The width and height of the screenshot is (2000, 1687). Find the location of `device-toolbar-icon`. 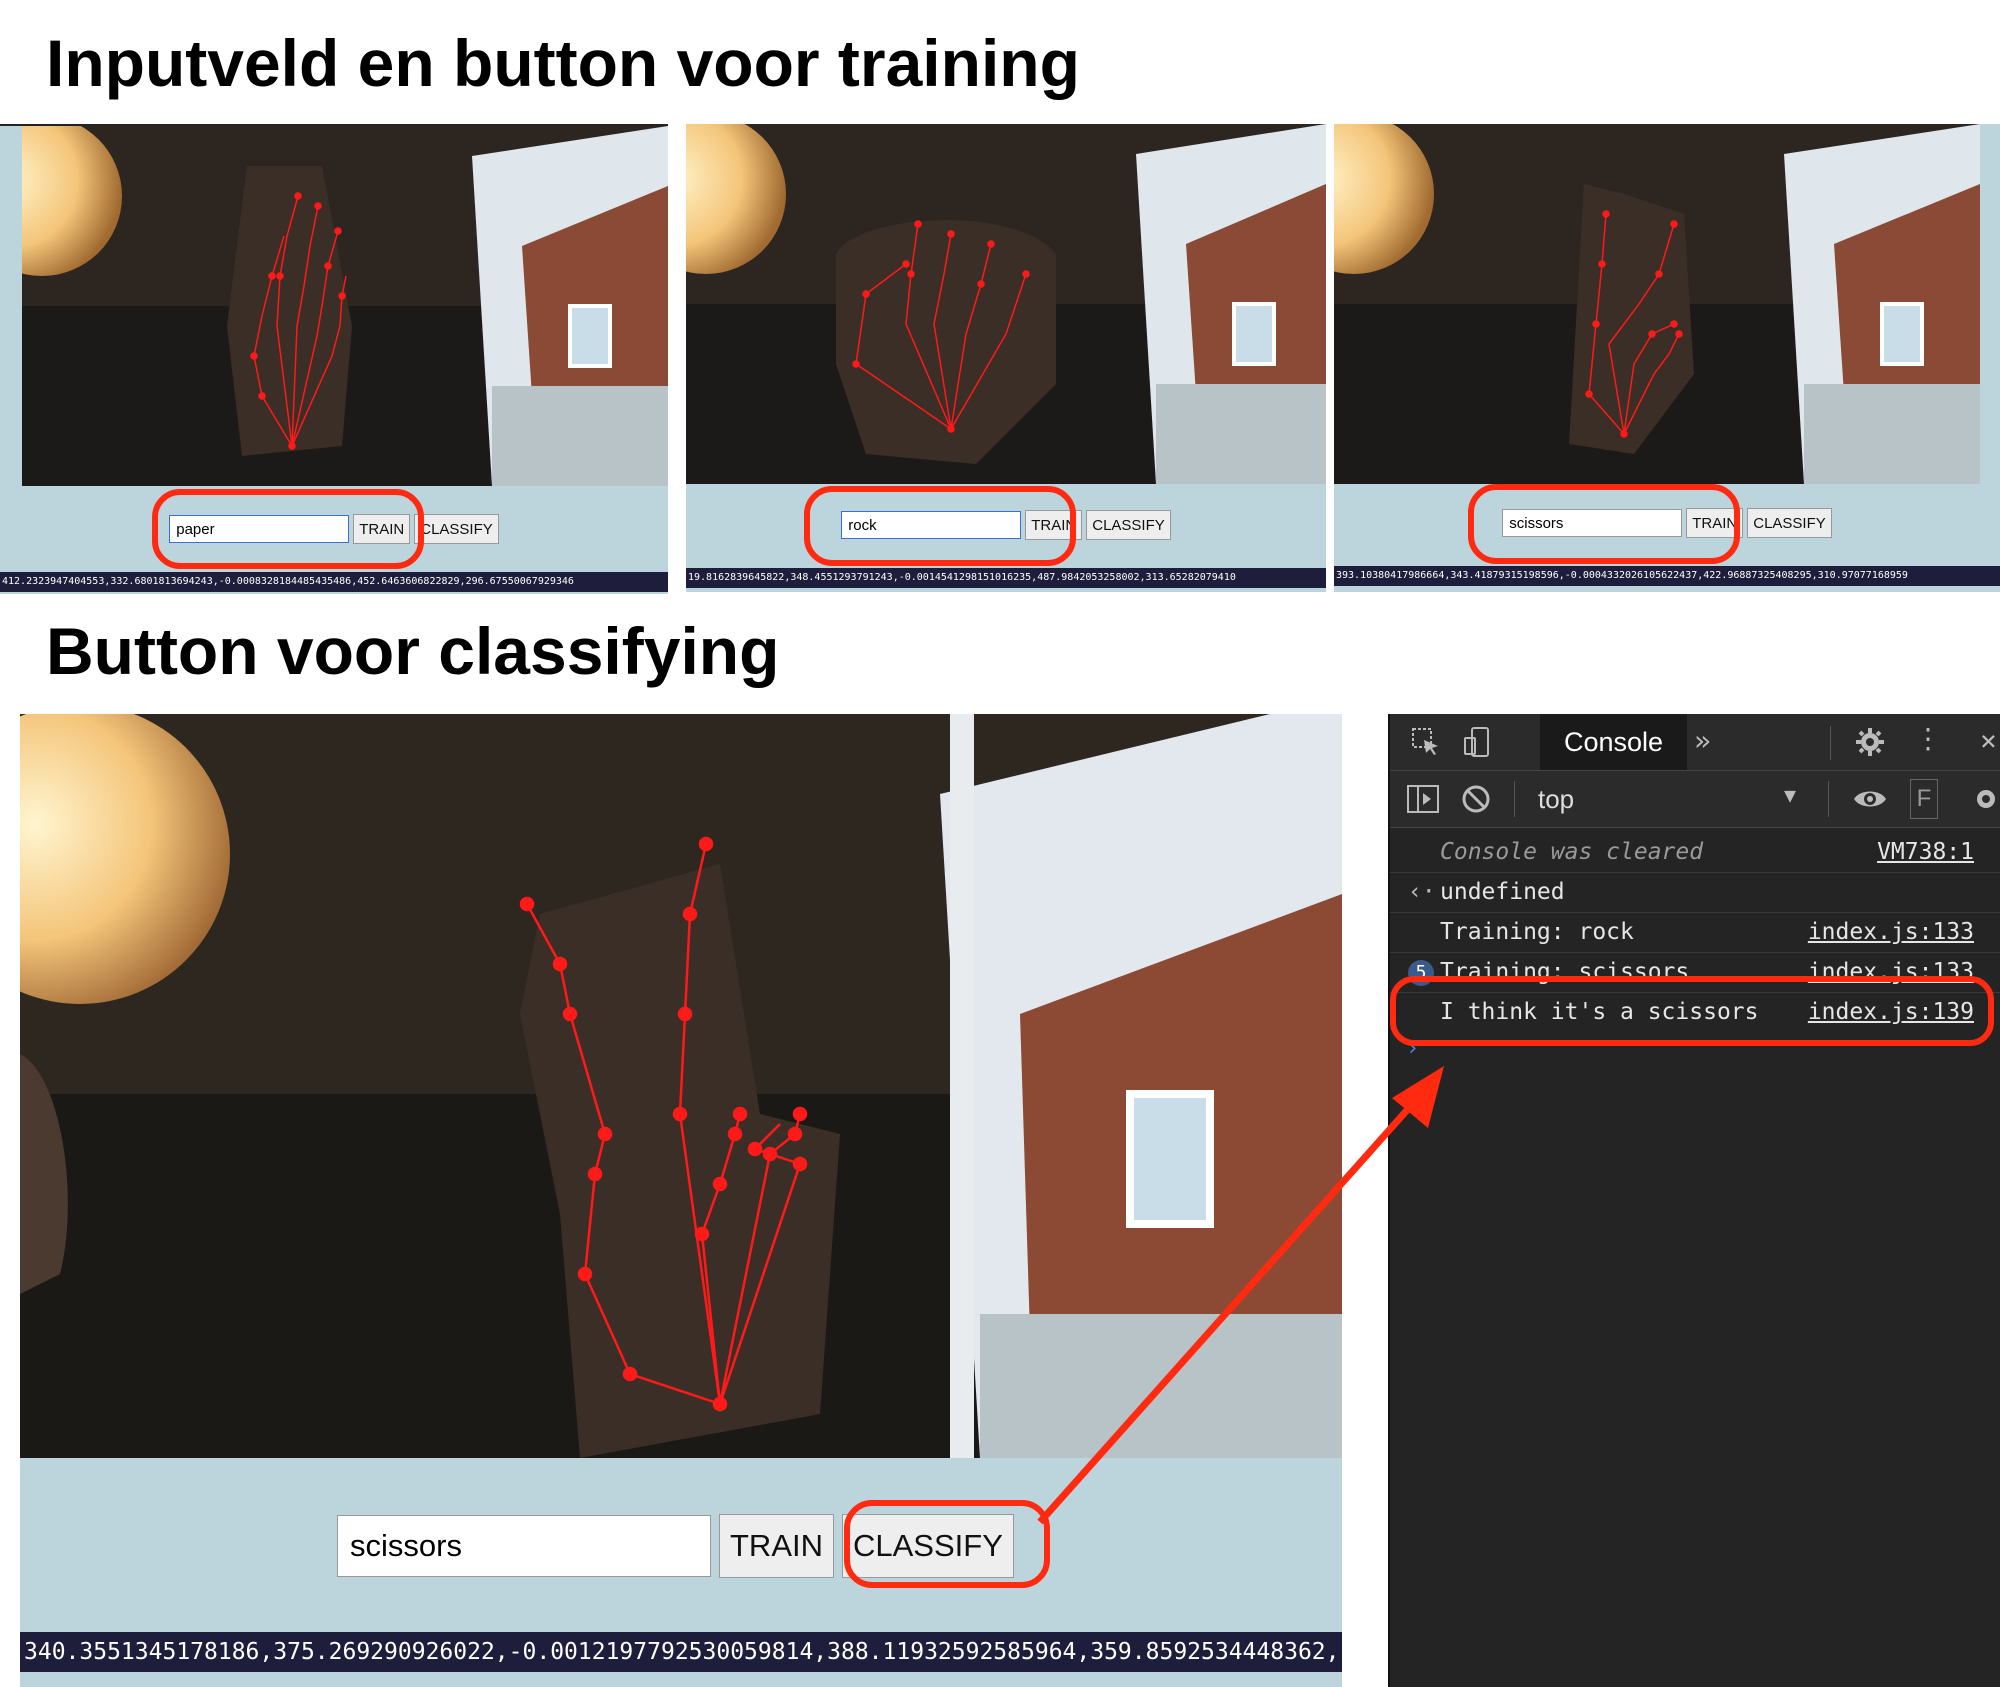

device-toolbar-icon is located at coordinates (1478, 745).